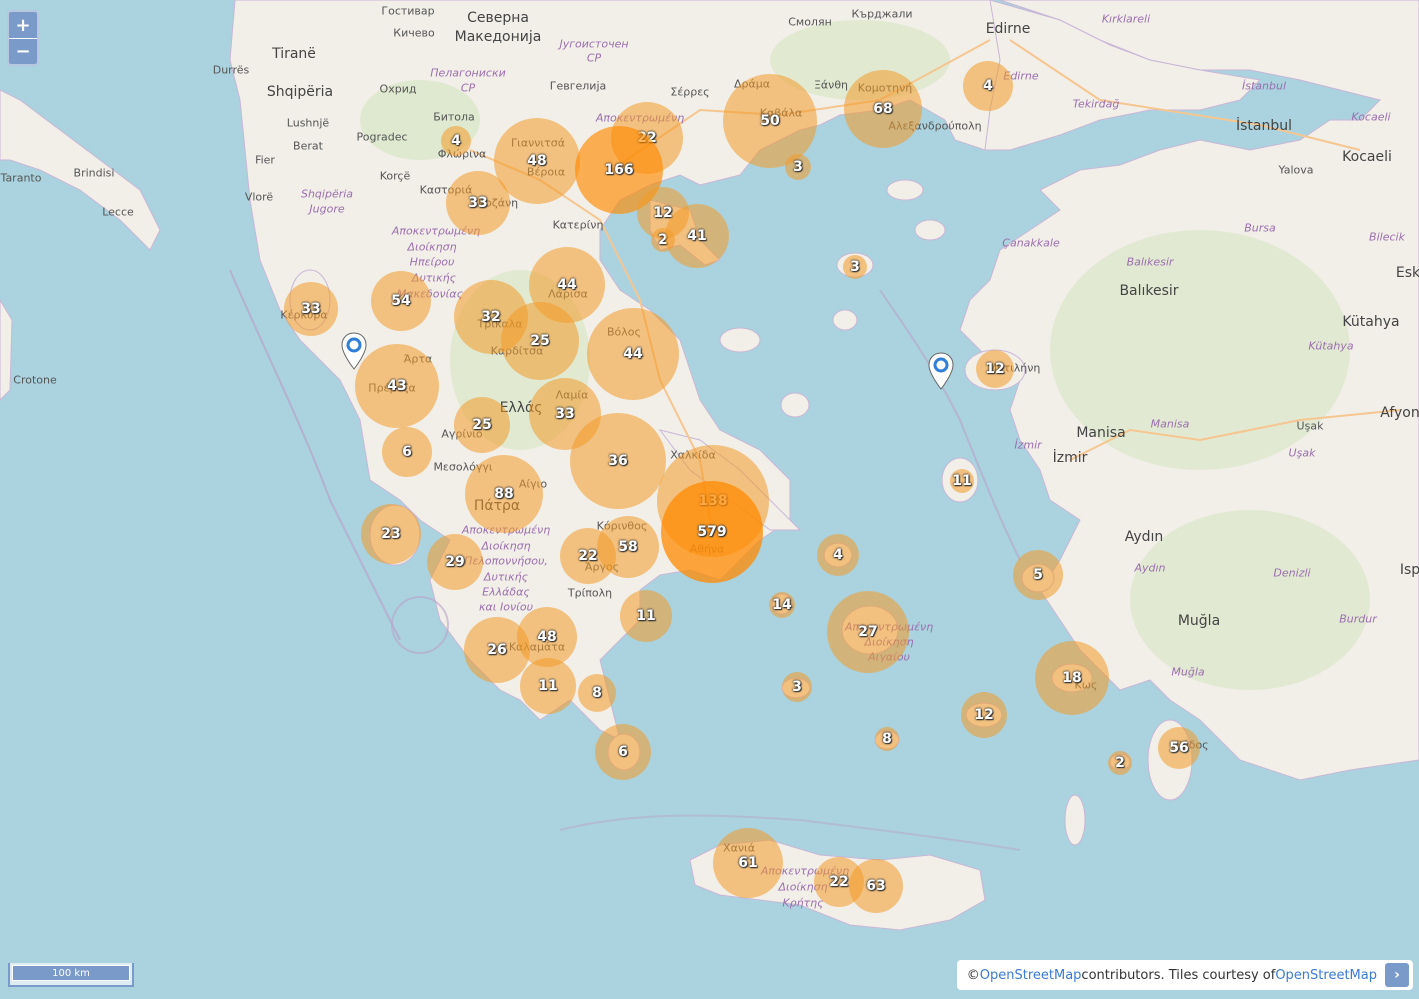 This screenshot has width=1419, height=999. I want to click on cluster-marker: 43, so click(397, 386).